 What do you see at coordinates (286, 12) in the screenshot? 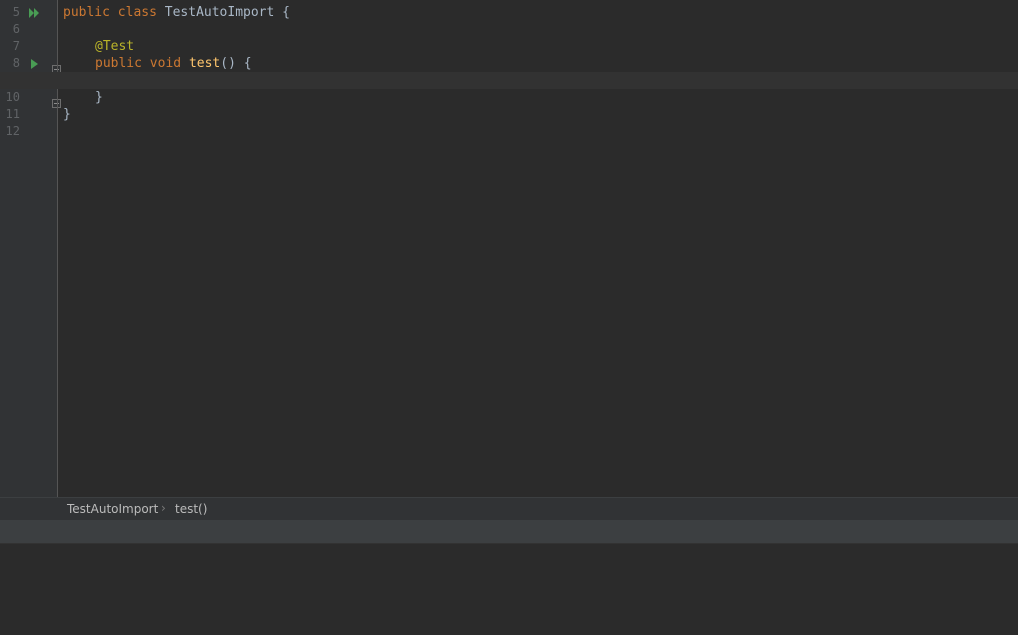
I see `brace: {` at bounding box center [286, 12].